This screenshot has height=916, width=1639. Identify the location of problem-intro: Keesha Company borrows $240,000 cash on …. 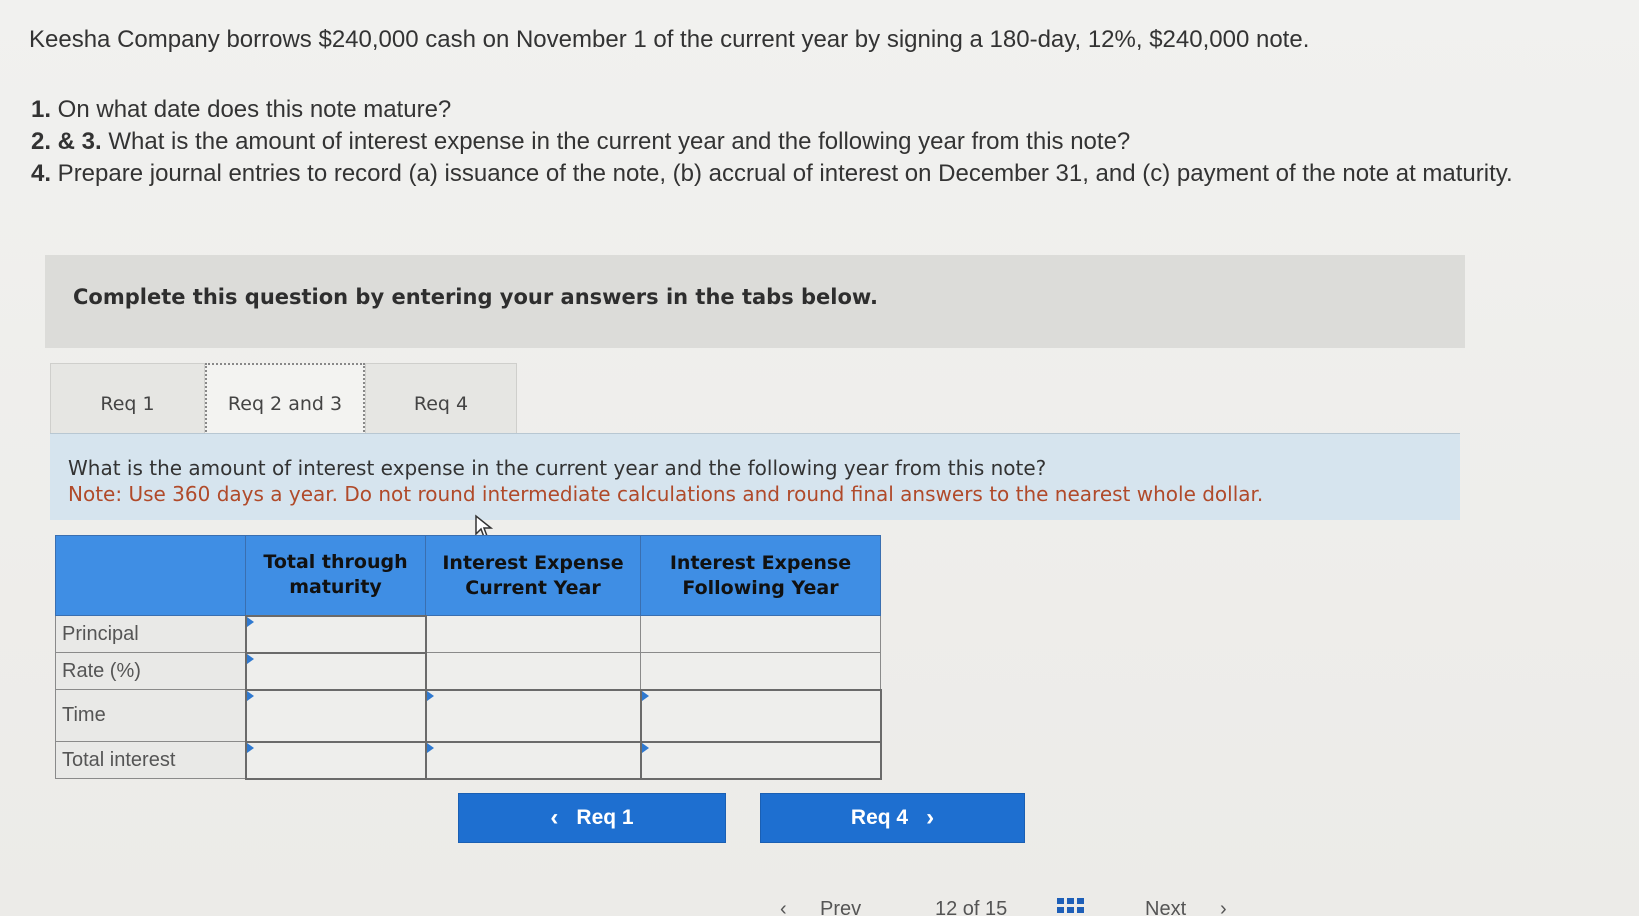
(669, 39).